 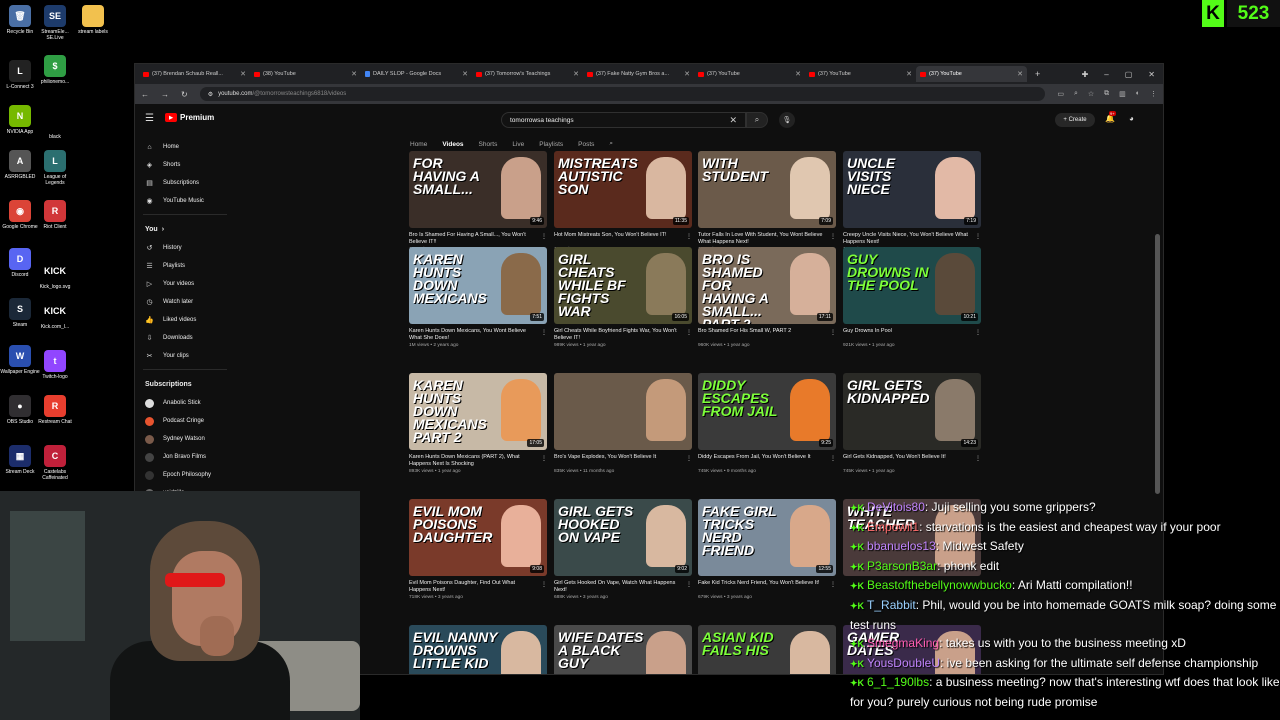 What do you see at coordinates (1037, 74) in the screenshot?
I see `new-tab-icon: +` at bounding box center [1037, 74].